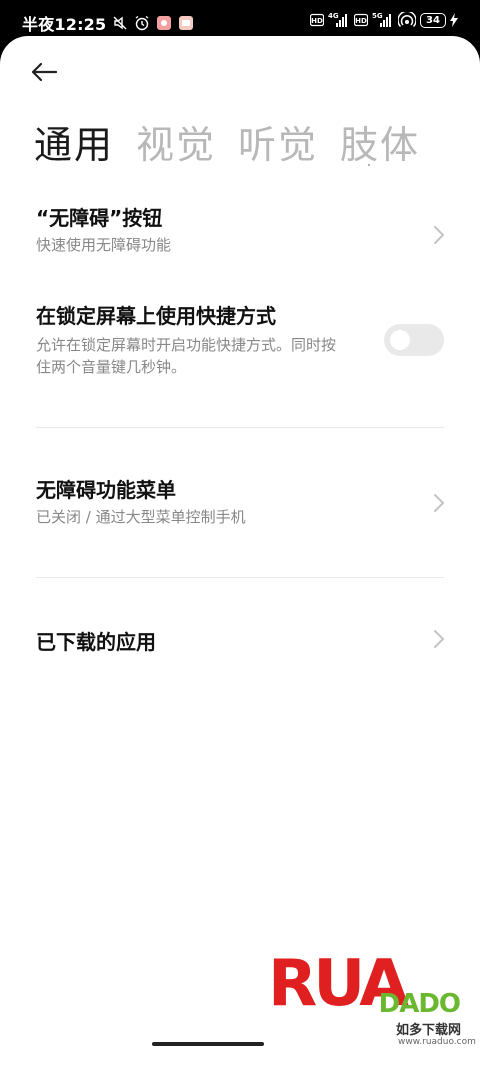 The width and height of the screenshot is (480, 1066). I want to click on downloaded-apps-item: 已下载的应用, so click(240, 640).